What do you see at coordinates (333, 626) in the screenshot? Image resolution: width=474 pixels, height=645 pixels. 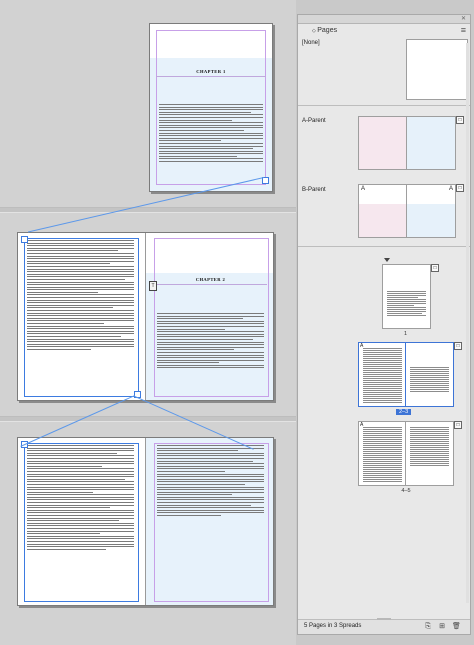 I see `page-count-status: 5 Pages in 3 Spreads` at bounding box center [333, 626].